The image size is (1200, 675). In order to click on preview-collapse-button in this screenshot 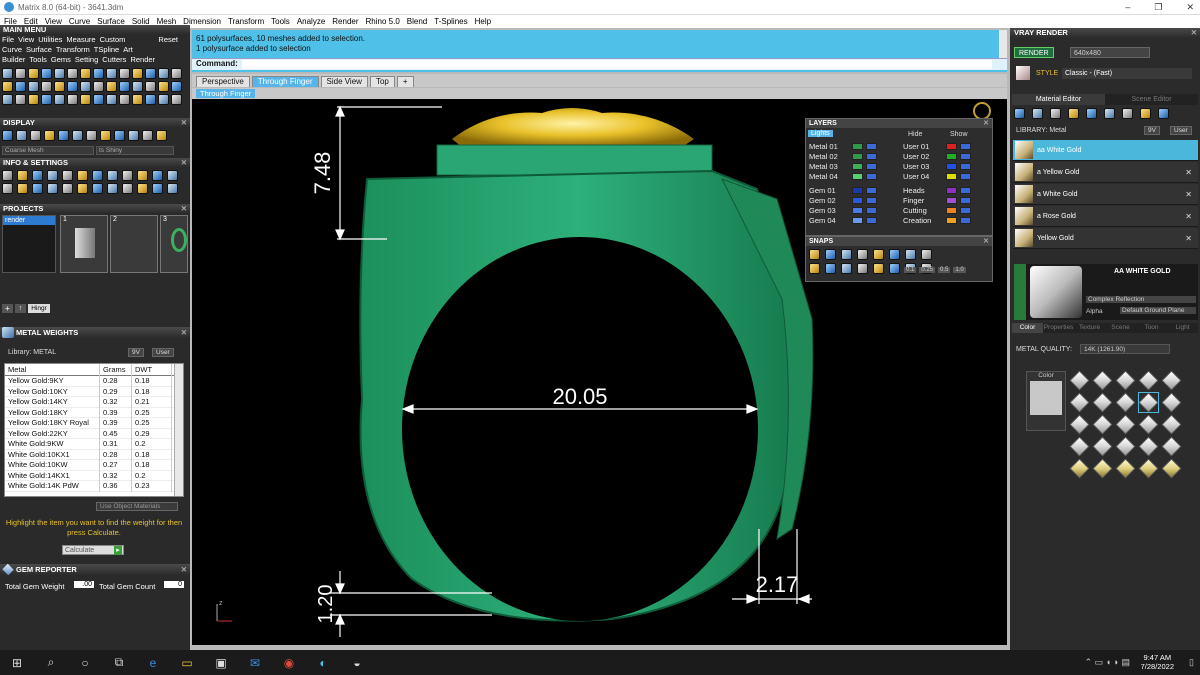, I will do `click(1020, 292)`.